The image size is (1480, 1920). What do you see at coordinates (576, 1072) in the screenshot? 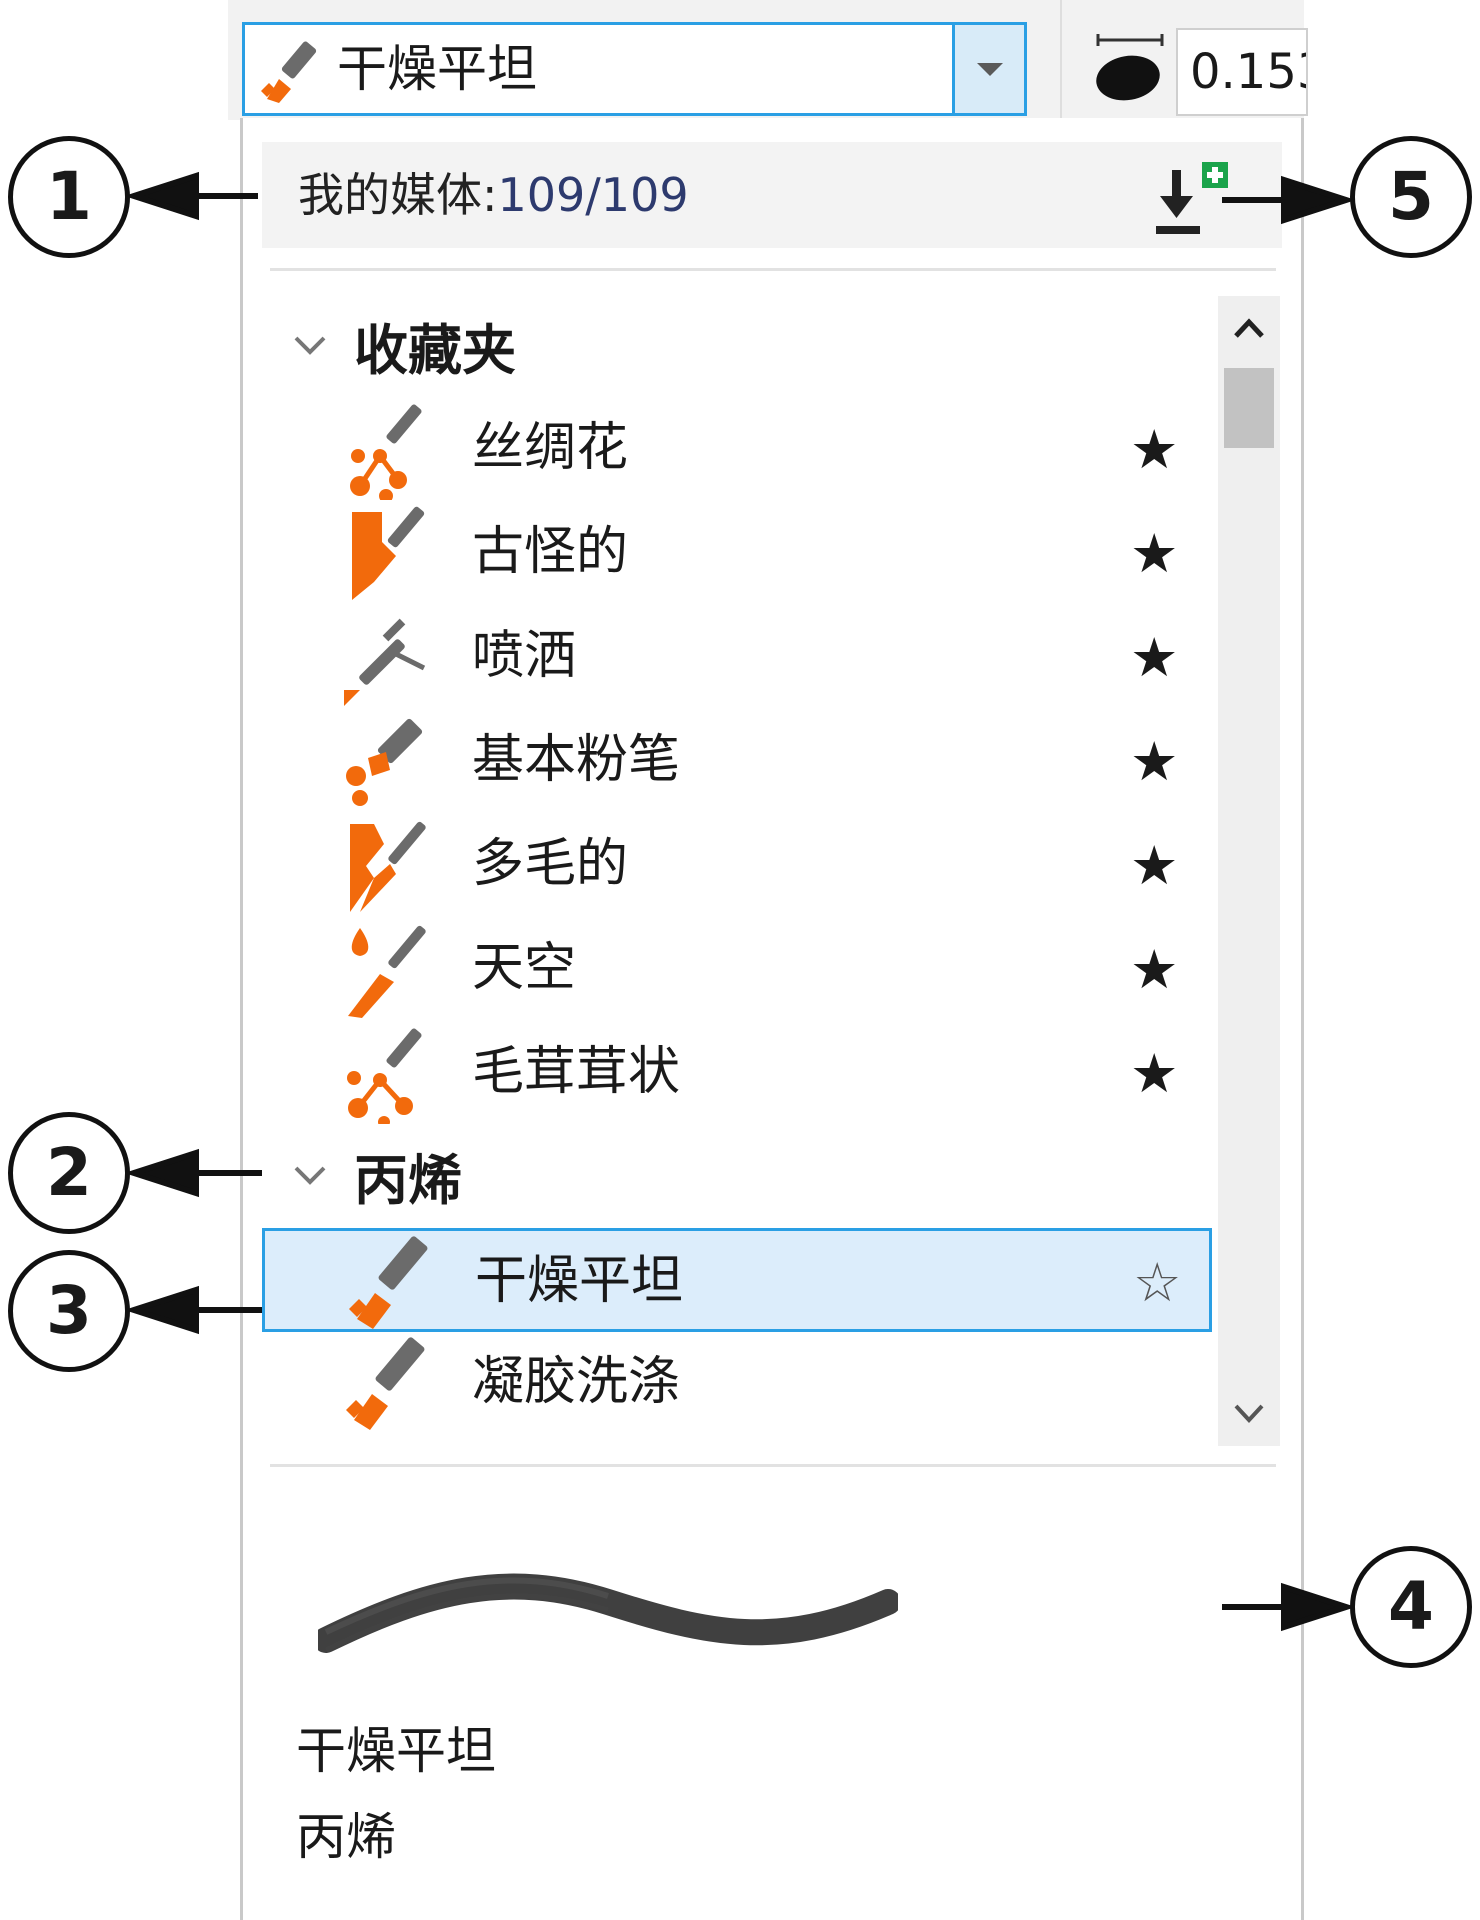
I see `brush-name: 毛茸茸状` at bounding box center [576, 1072].